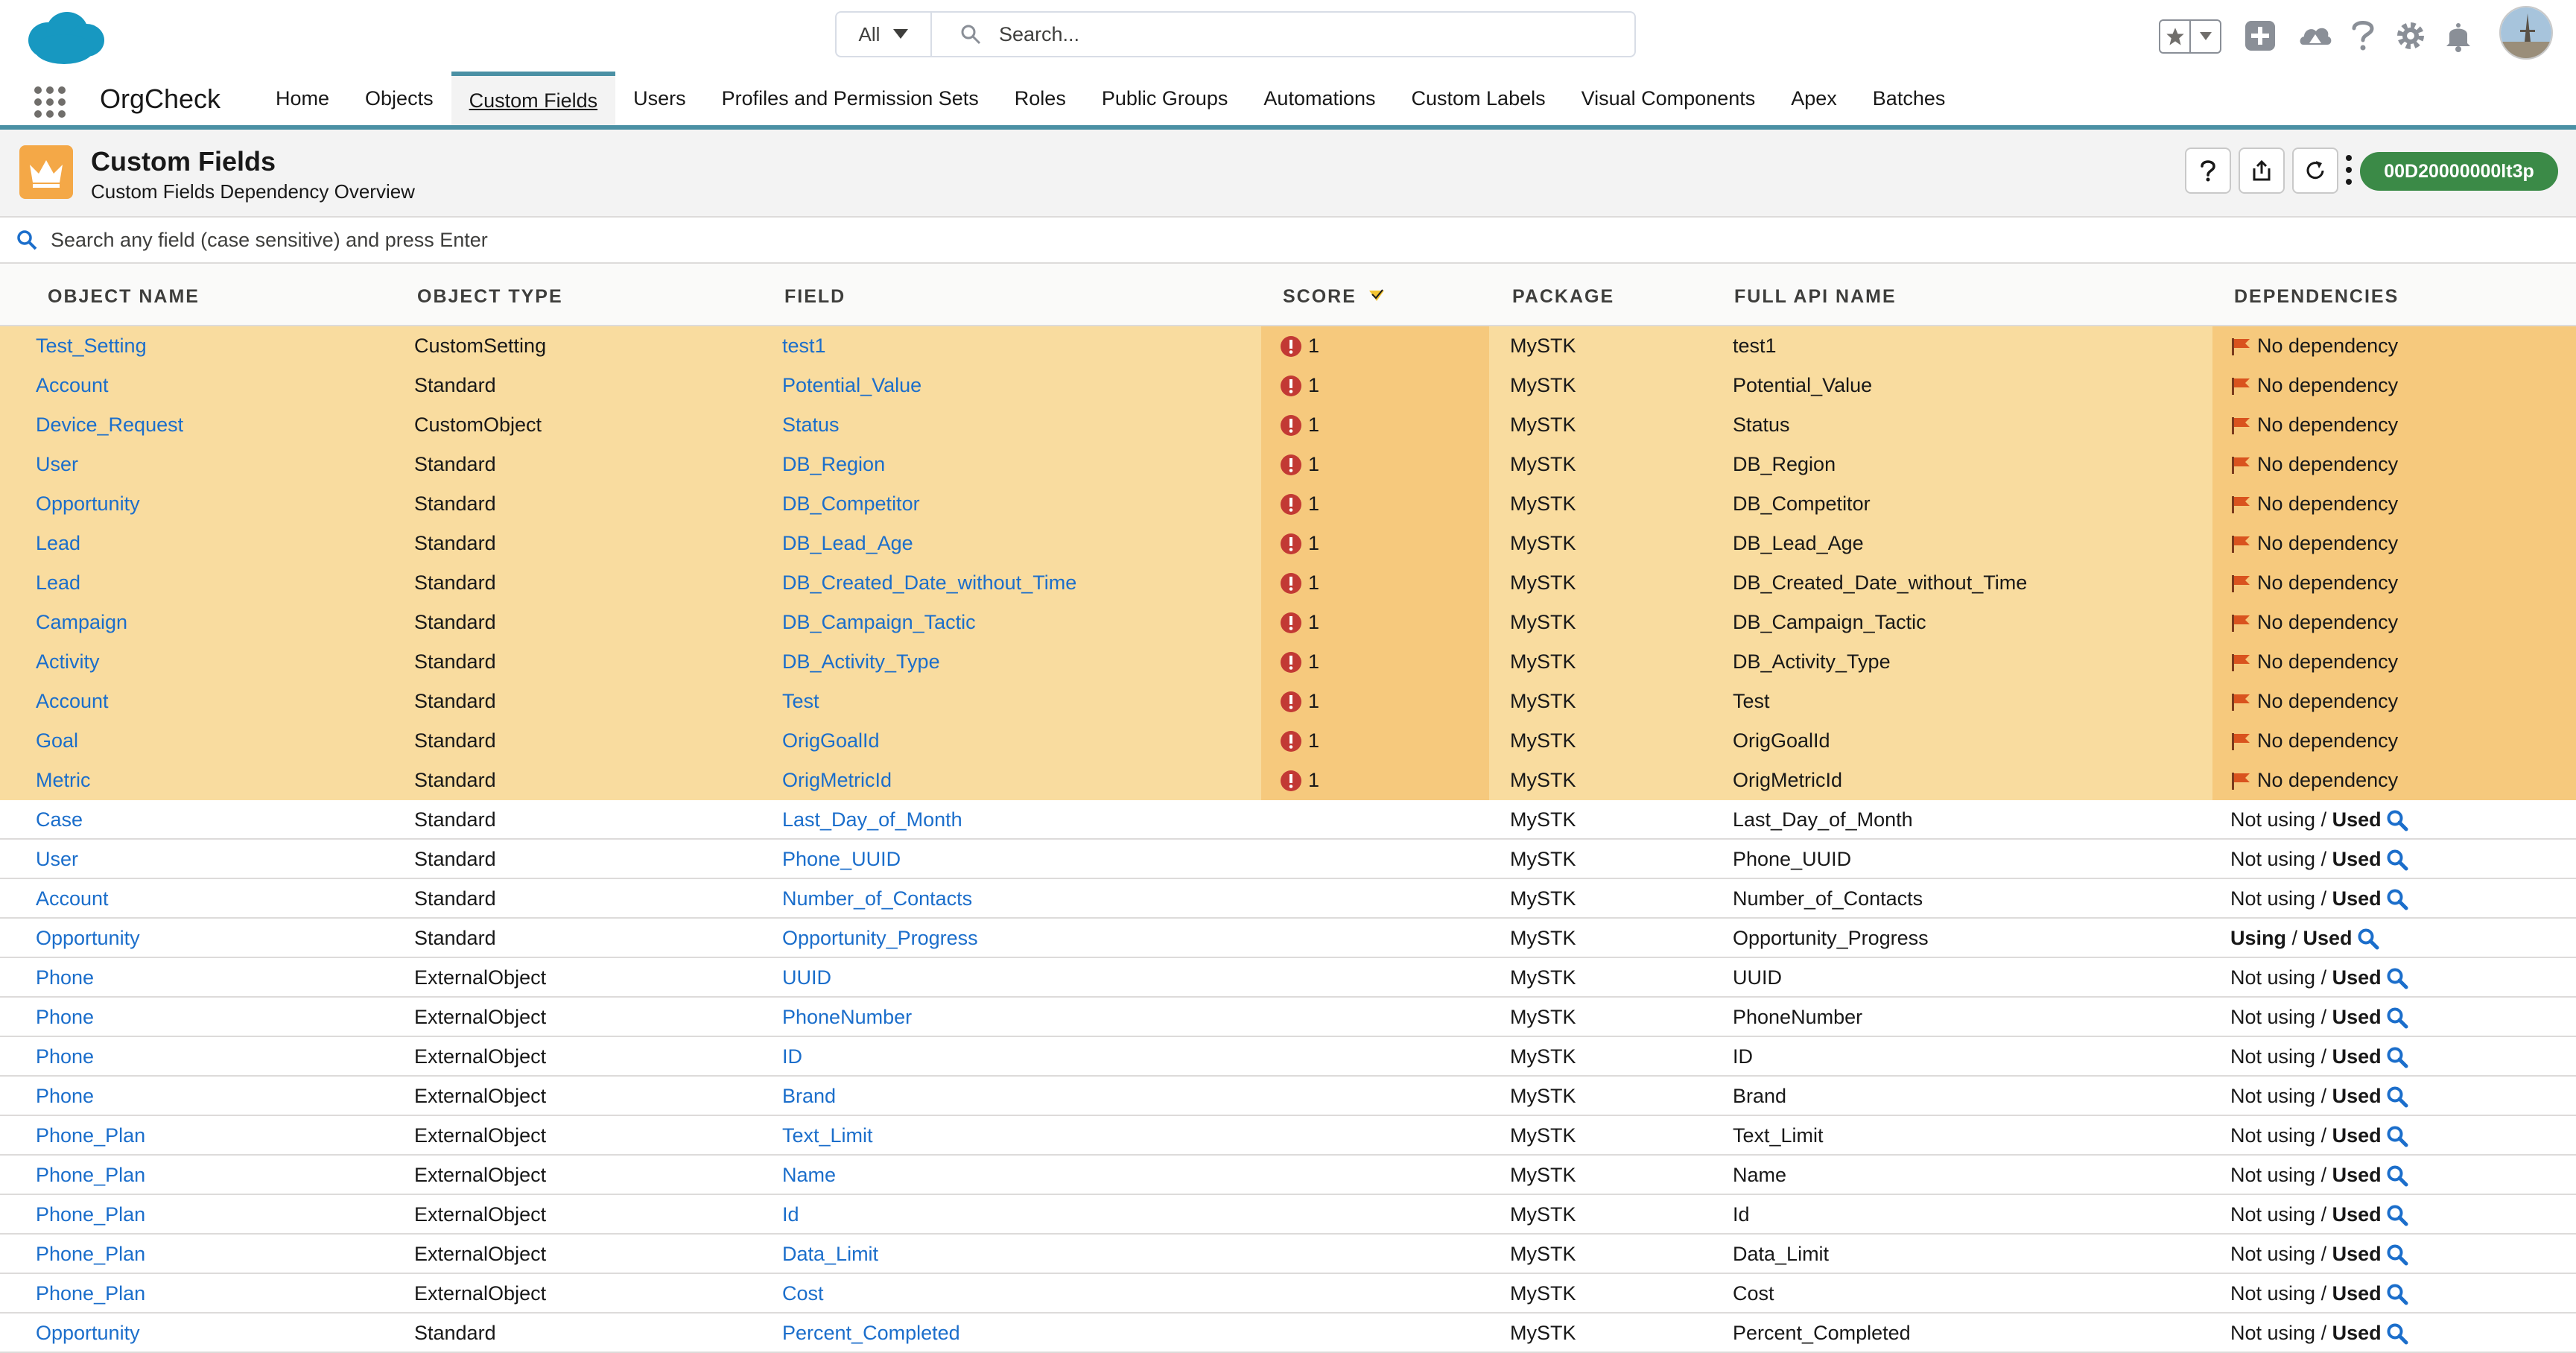  Describe the element at coordinates (2411, 35) in the screenshot. I see `gear-icon` at that location.